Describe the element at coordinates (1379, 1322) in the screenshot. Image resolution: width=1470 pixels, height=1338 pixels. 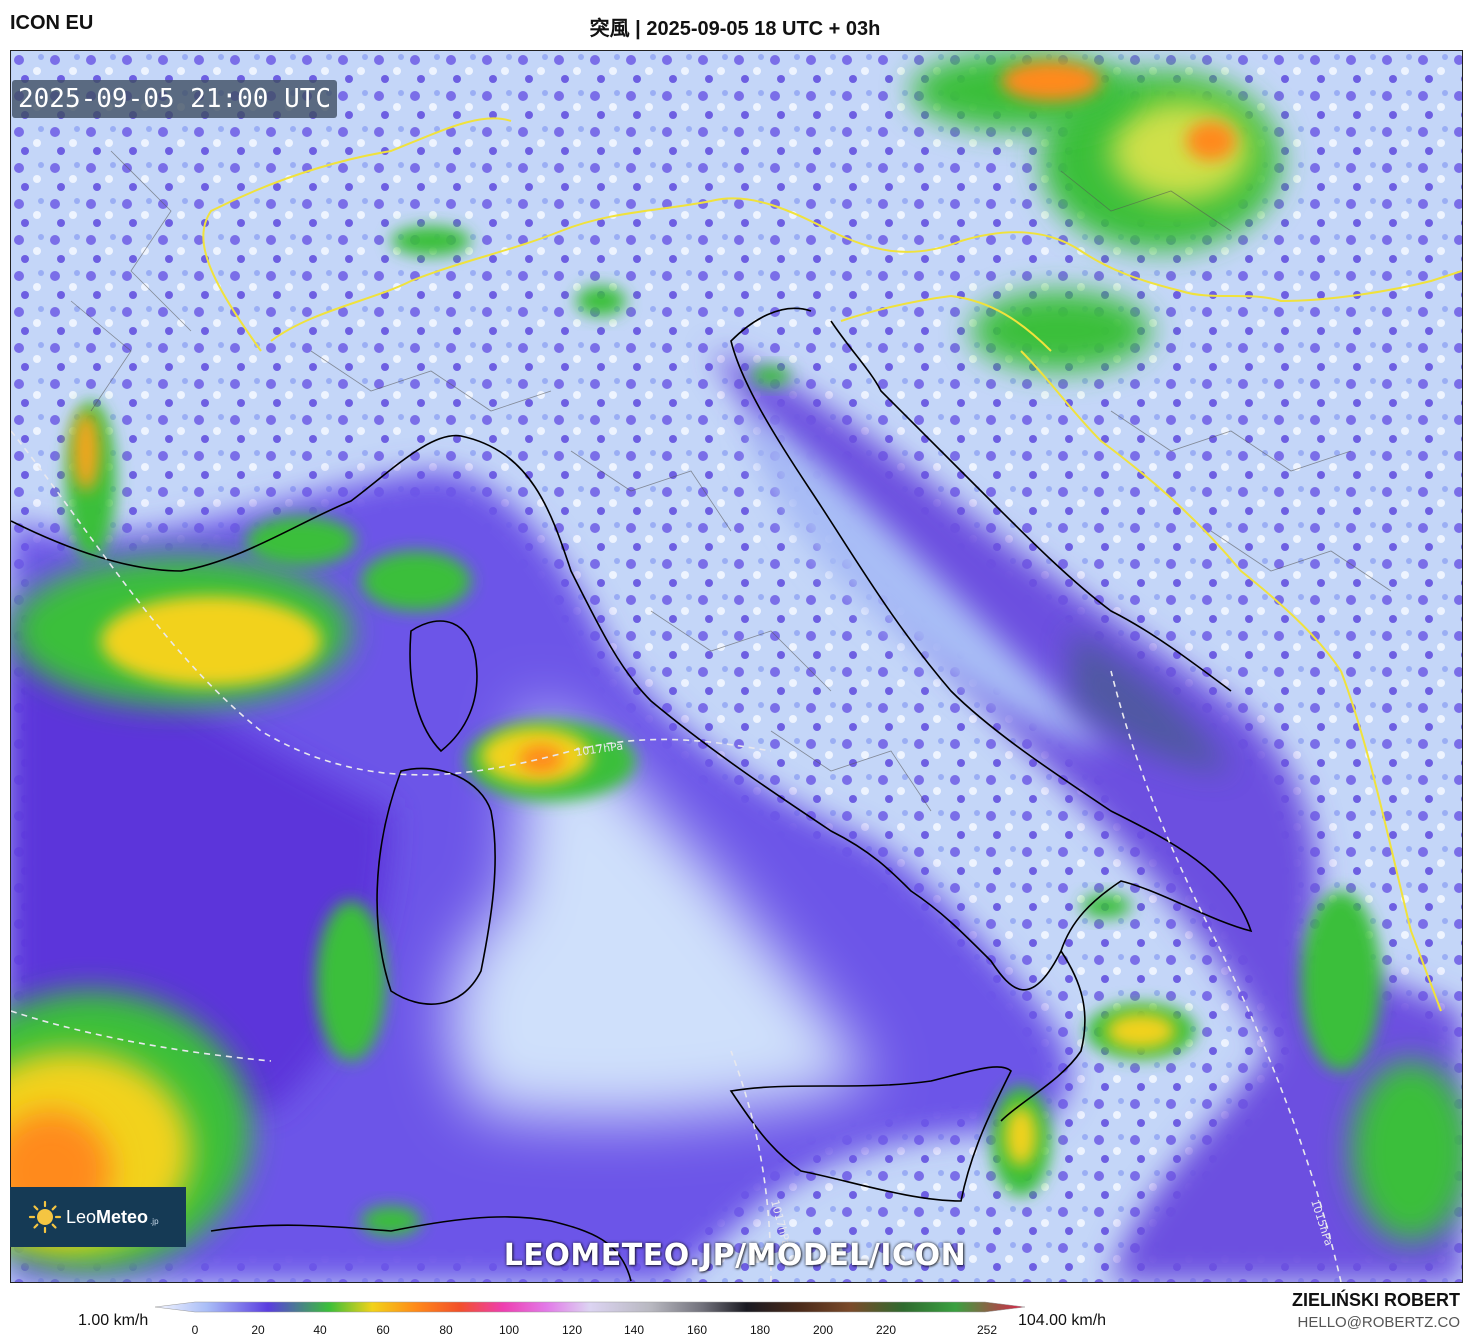
I see `author-email: HELLO@ROBERTZ.CO` at that location.